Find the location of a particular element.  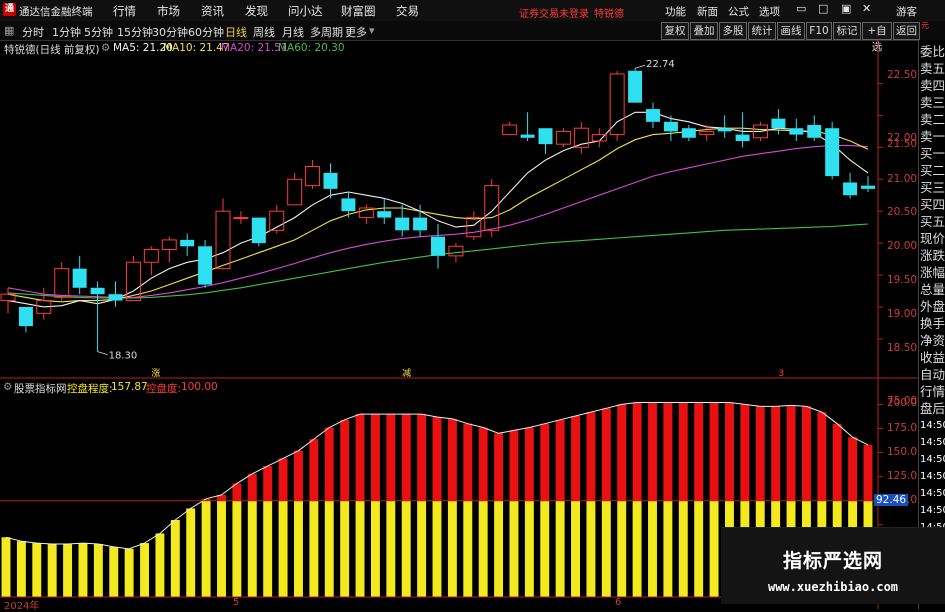

menu-trade: 交易 is located at coordinates (407, 11).